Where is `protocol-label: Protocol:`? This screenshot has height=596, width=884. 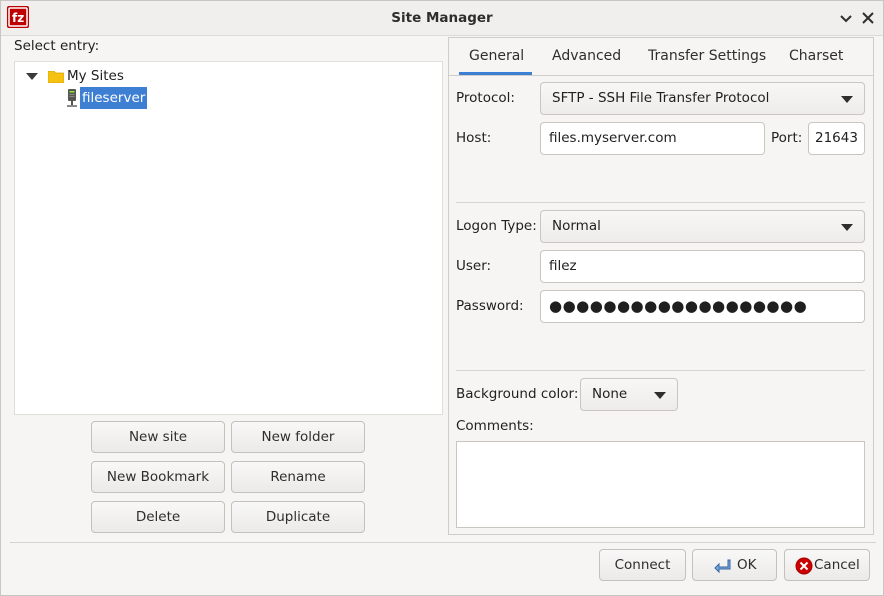
protocol-label: Protocol: is located at coordinates (485, 98).